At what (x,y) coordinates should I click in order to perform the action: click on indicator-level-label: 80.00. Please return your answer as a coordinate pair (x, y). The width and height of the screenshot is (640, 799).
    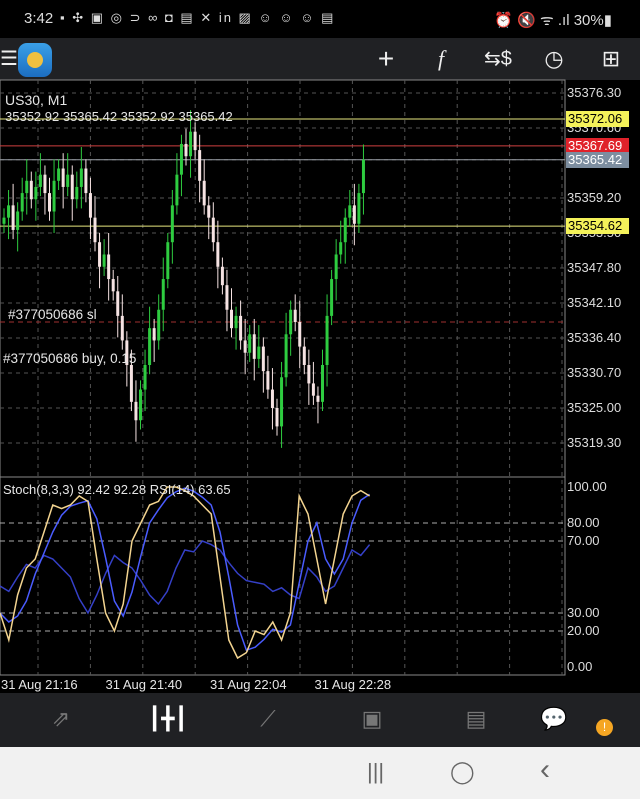
    Looking at the image, I should click on (583, 522).